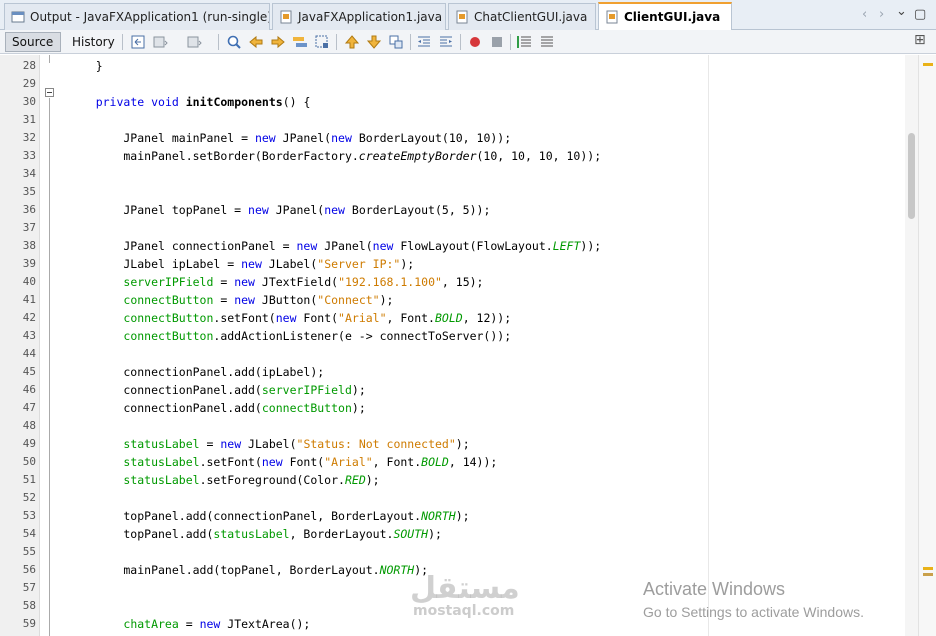  What do you see at coordinates (29, 245) in the screenshot?
I see `line-number: 38` at bounding box center [29, 245].